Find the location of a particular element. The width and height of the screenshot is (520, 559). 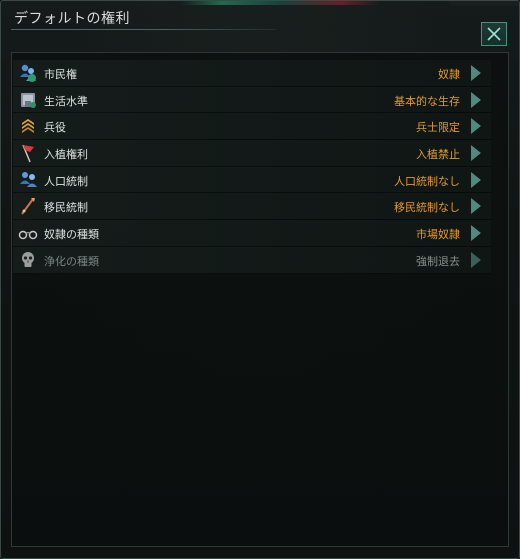

right-label: 奴隷の種類 is located at coordinates (71, 235).